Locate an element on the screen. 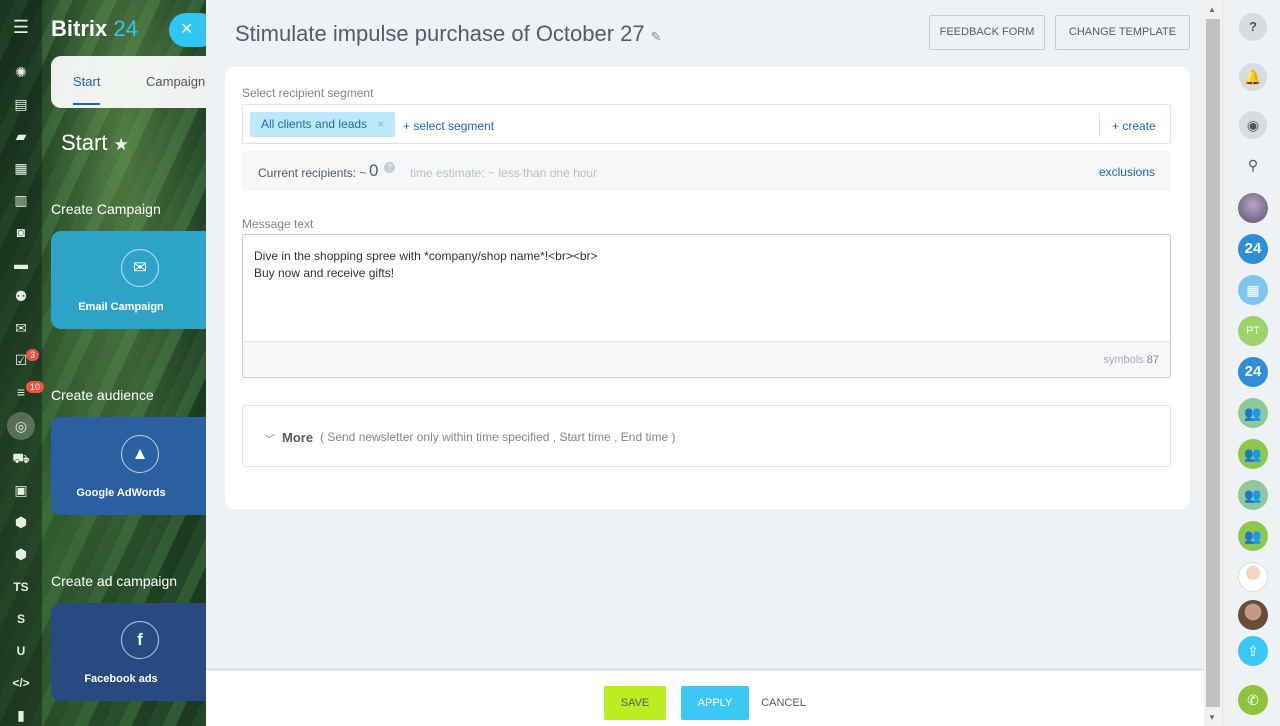 This screenshot has height=726, width=1280. message-footer: symbols 87 is located at coordinates (706, 359).